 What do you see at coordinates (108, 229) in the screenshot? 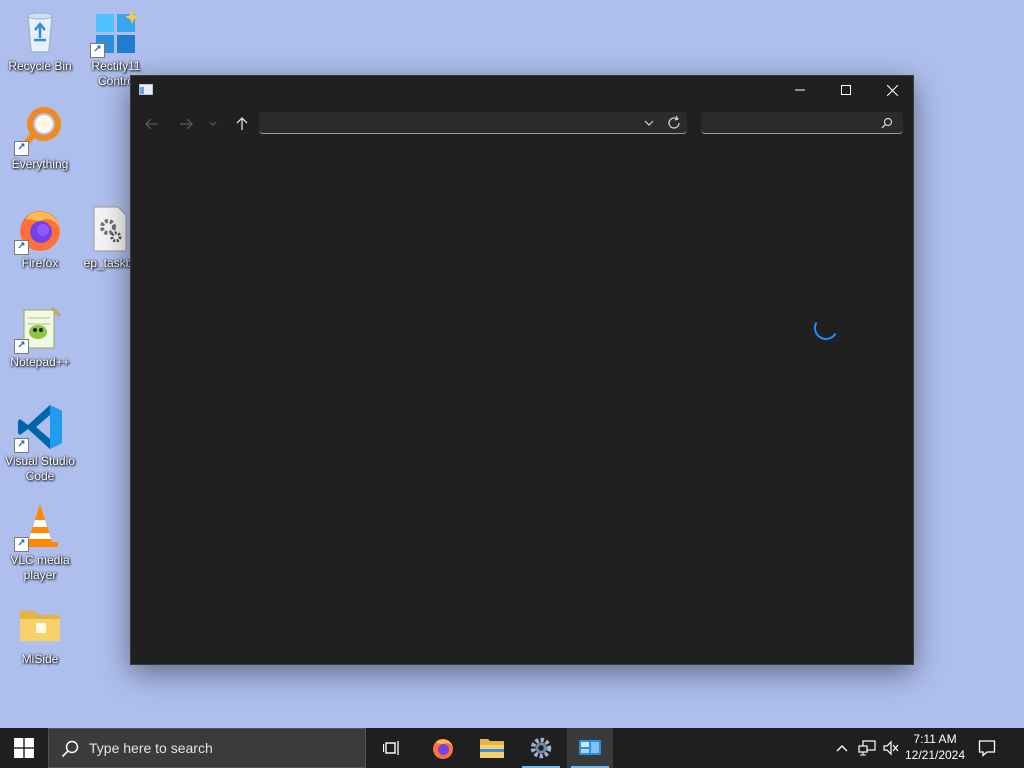
I see `settings-file-icon` at bounding box center [108, 229].